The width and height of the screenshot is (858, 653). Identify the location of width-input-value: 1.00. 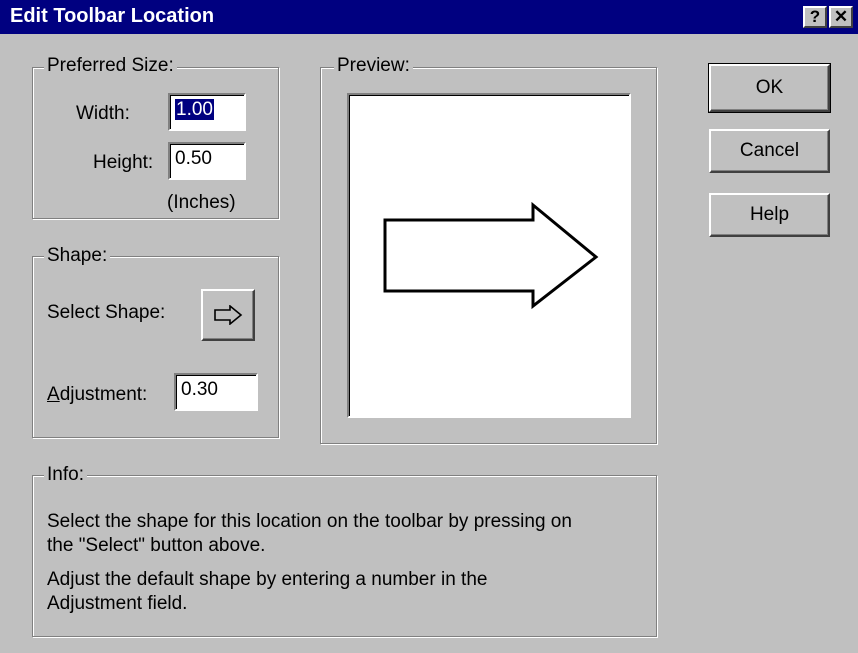
(194, 109).